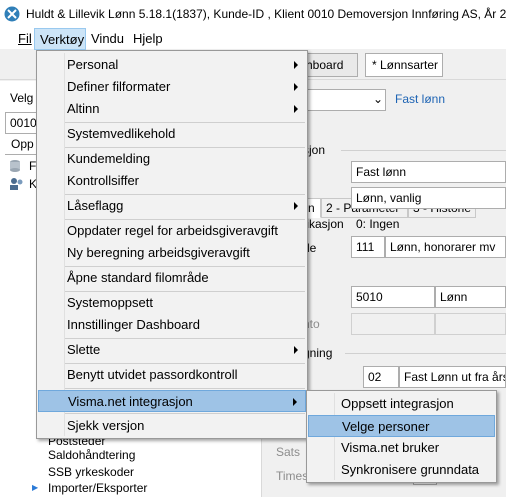 Image resolution: width=506 pixels, height=497 pixels. Describe the element at coordinates (323, 224) in the screenshot. I see `classification-label: fikasjon` at that location.